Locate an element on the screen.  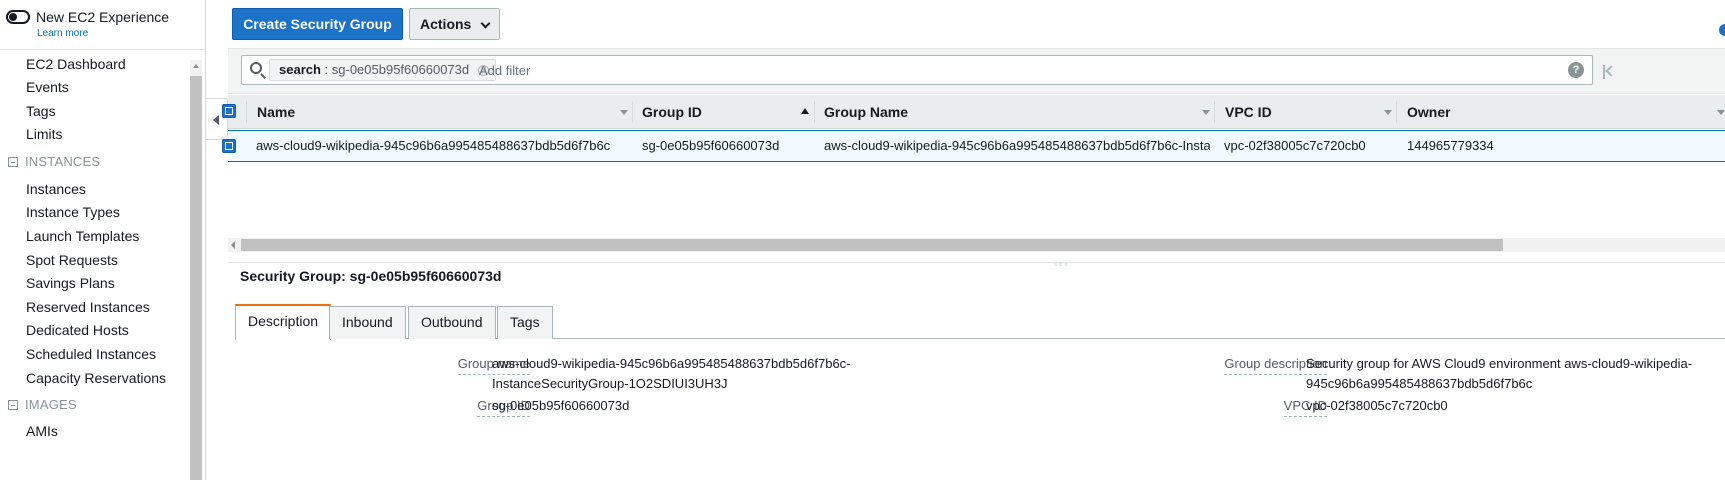
actions-dropdown-button: Actions is located at coordinates (454, 24).